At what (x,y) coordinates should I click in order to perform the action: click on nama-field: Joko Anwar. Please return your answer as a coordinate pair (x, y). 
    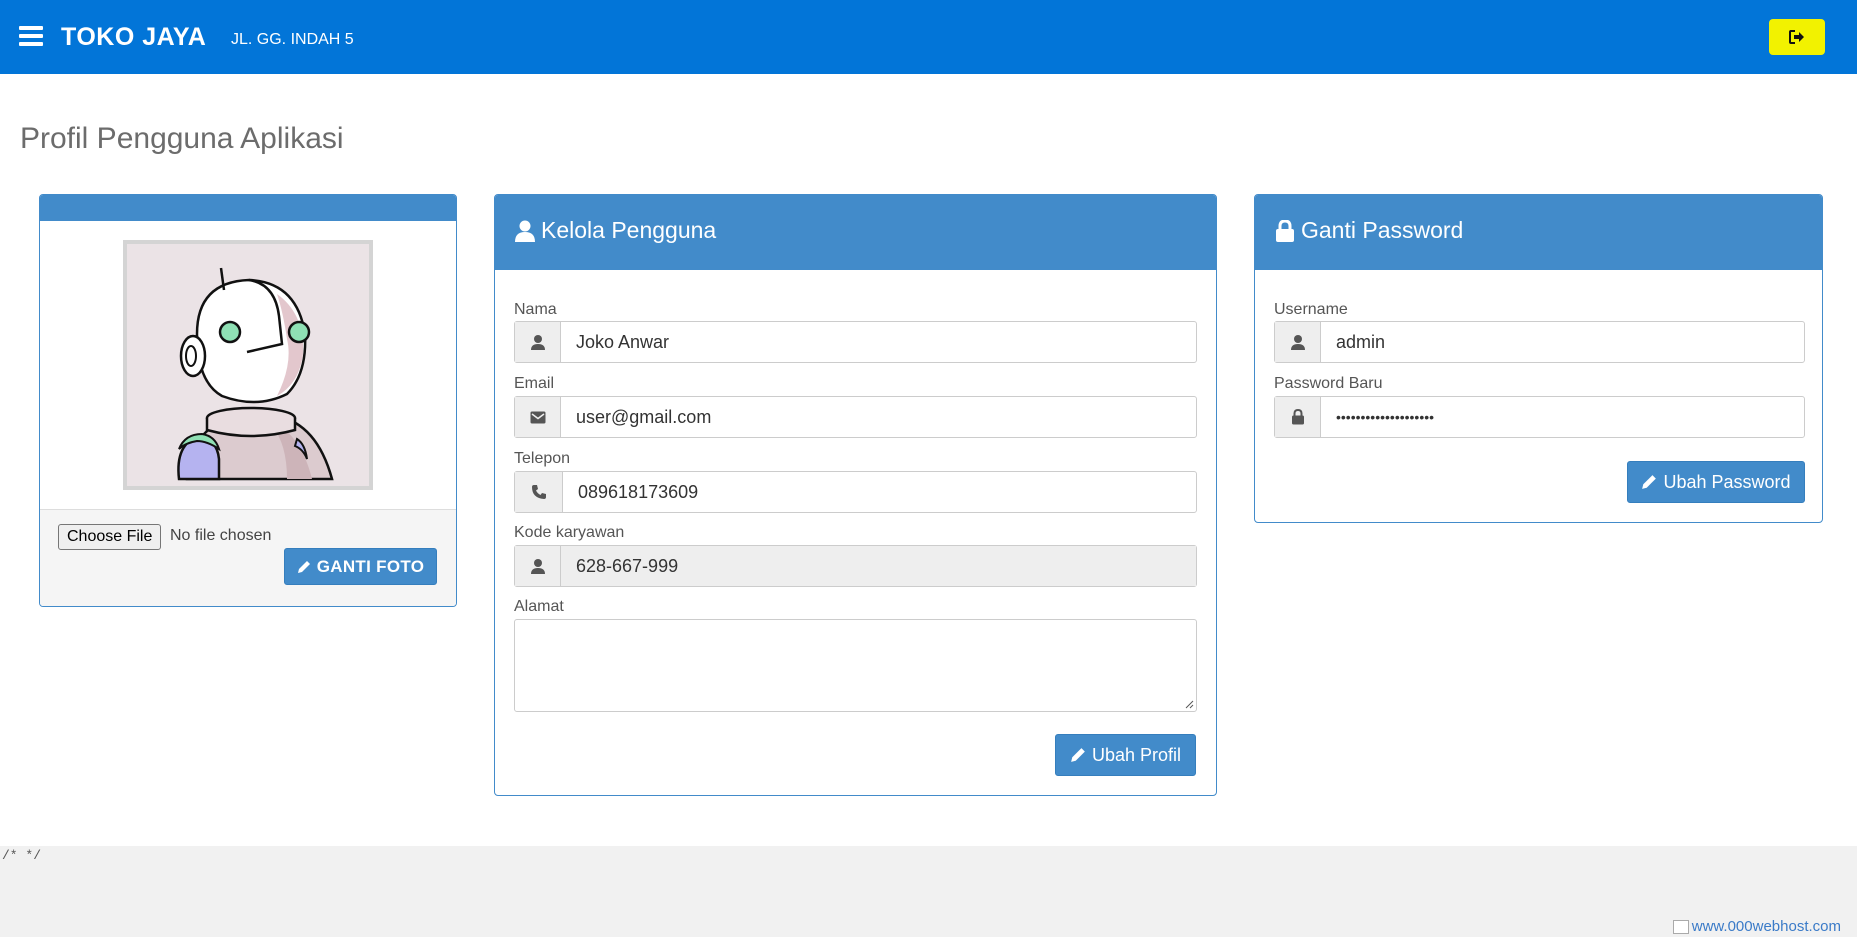
    Looking at the image, I should click on (878, 342).